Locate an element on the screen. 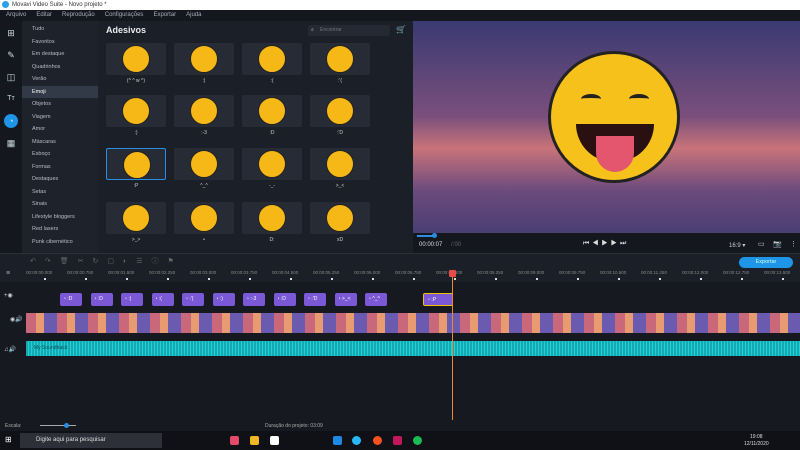 Image resolution: width=800 pixels, height=450 pixels. sticker-label: >_< is located at coordinates (340, 186).